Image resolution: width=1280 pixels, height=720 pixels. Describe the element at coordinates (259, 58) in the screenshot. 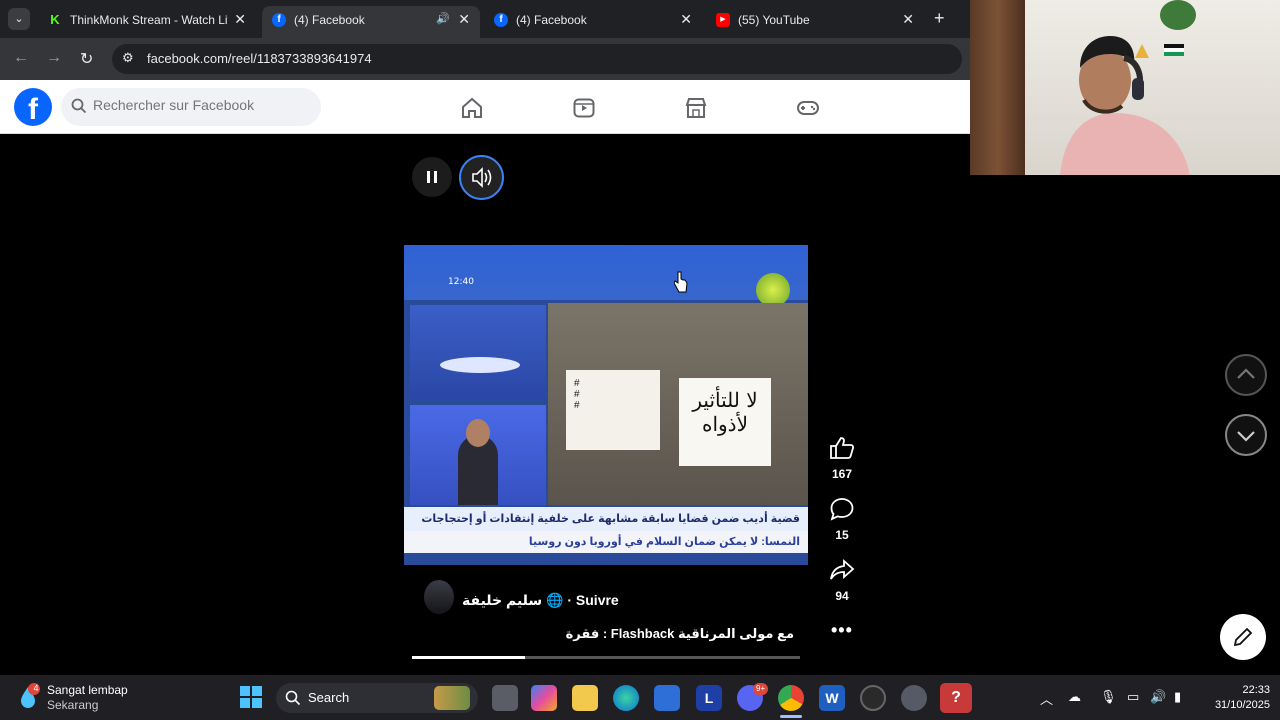

I see `url-text: facebook.com/reel/1183733893641974` at that location.